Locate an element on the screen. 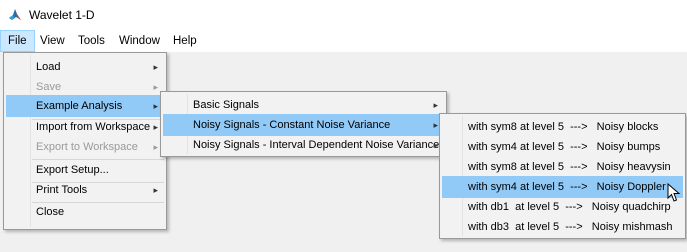  menu-help: Help is located at coordinates (185, 41).